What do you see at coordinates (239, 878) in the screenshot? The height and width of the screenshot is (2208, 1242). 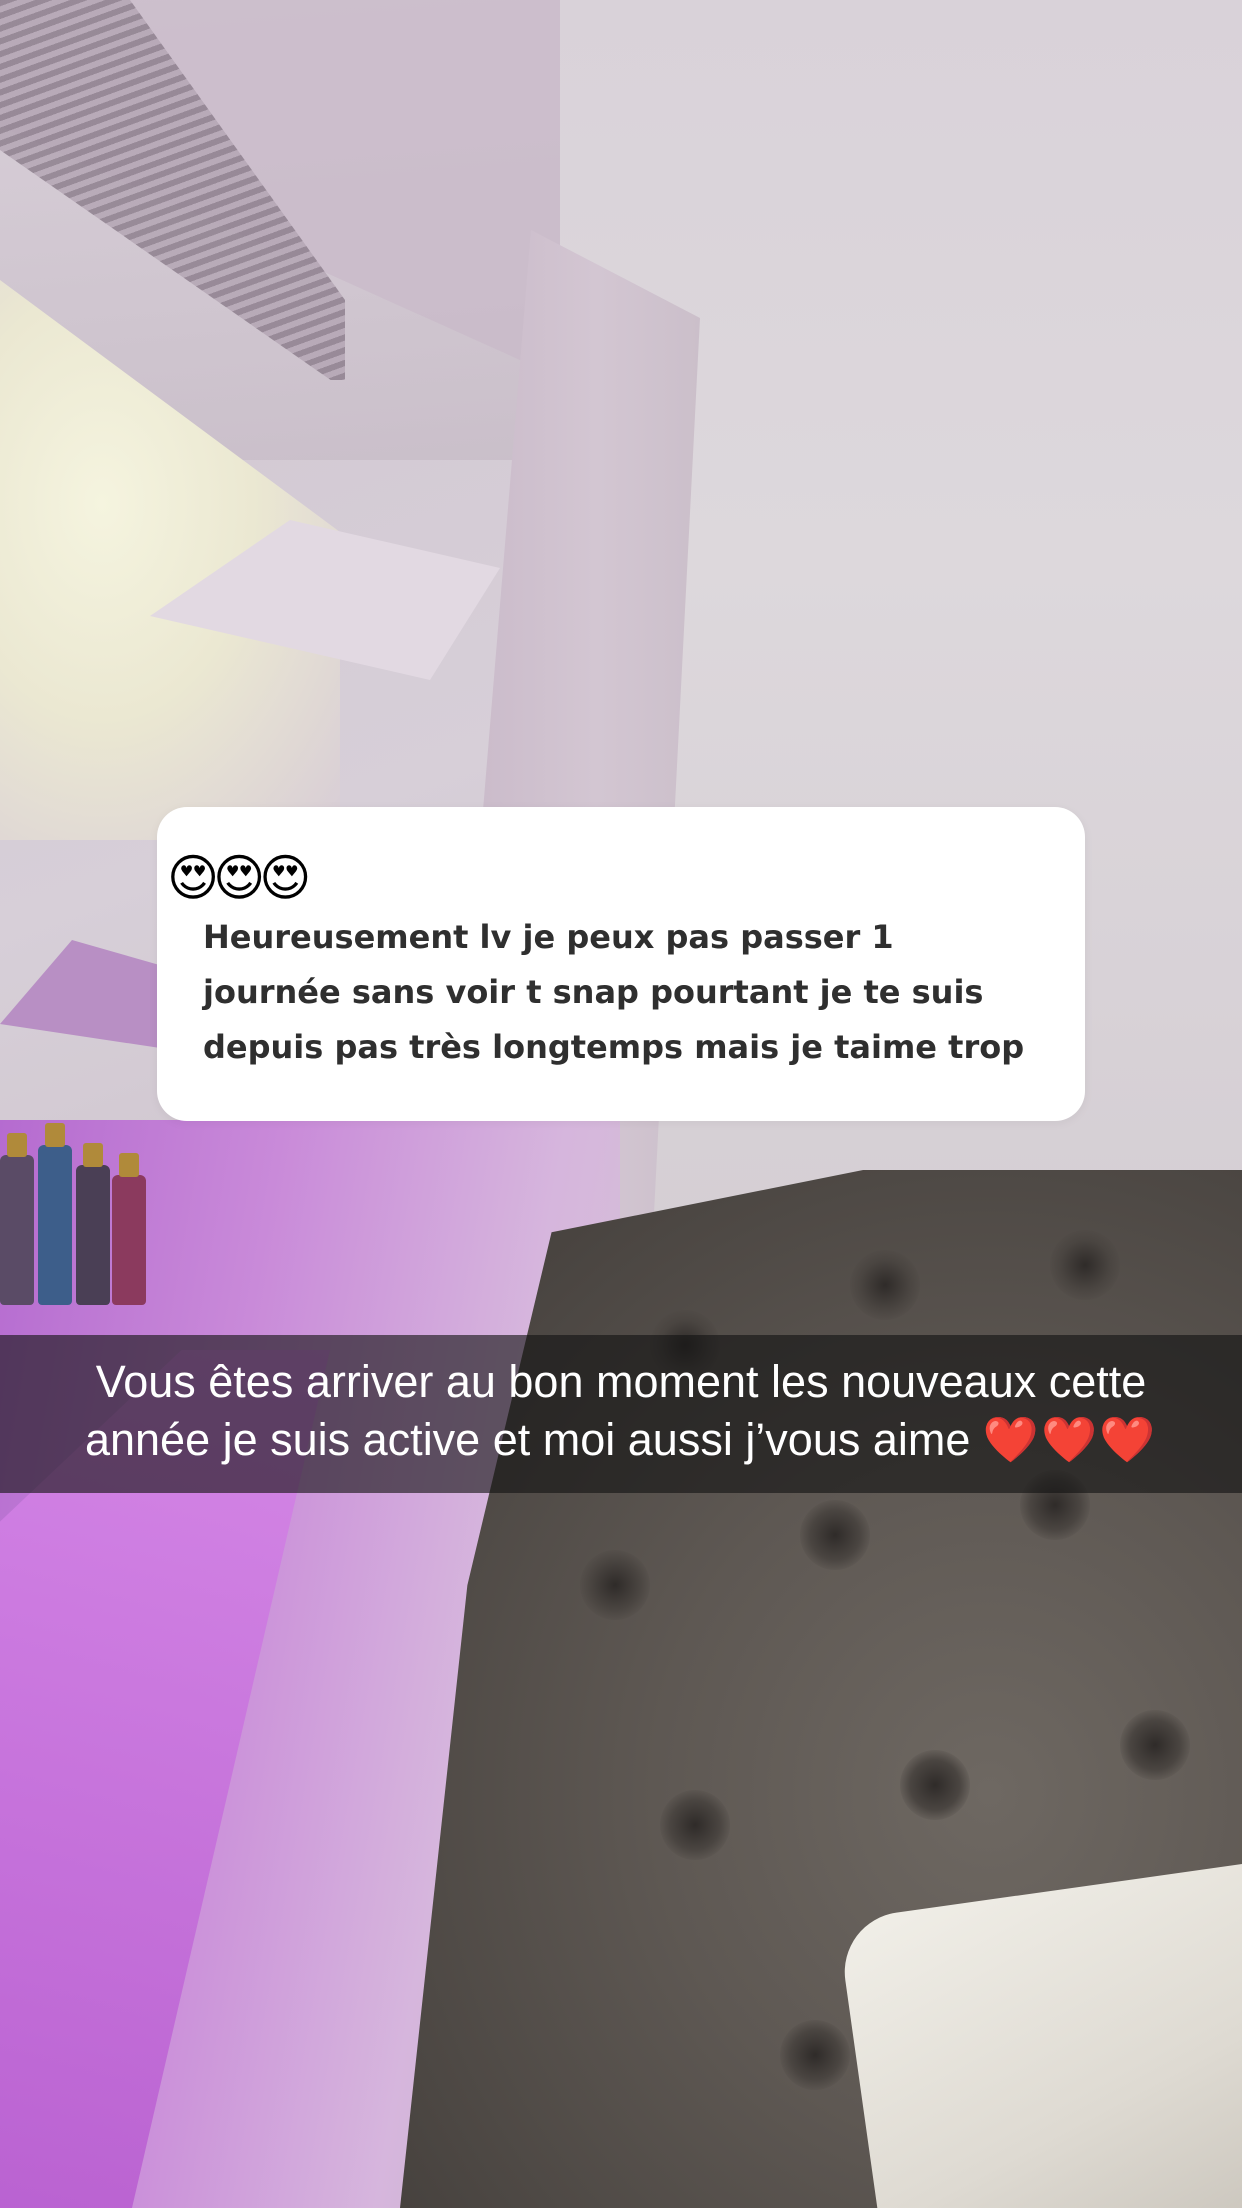 I see `heart-eyes-emoji-icon: 😍😍😍` at bounding box center [239, 878].